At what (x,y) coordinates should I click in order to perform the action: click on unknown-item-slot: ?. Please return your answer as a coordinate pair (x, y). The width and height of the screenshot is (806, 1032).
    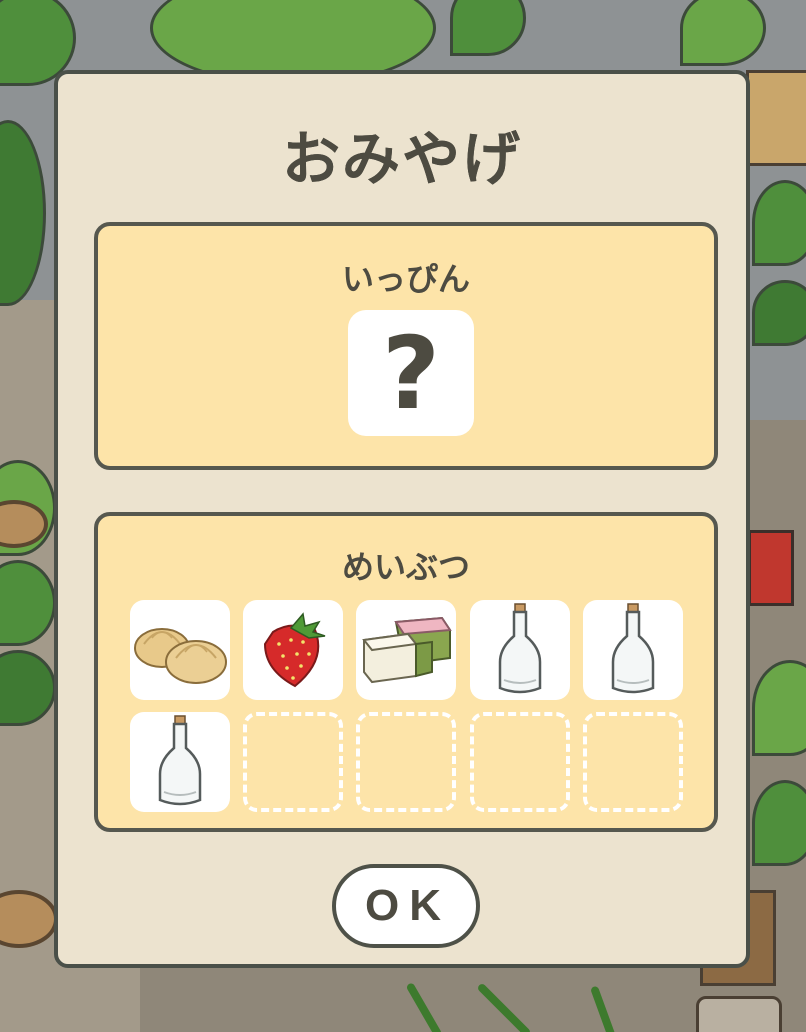
    Looking at the image, I should click on (411, 373).